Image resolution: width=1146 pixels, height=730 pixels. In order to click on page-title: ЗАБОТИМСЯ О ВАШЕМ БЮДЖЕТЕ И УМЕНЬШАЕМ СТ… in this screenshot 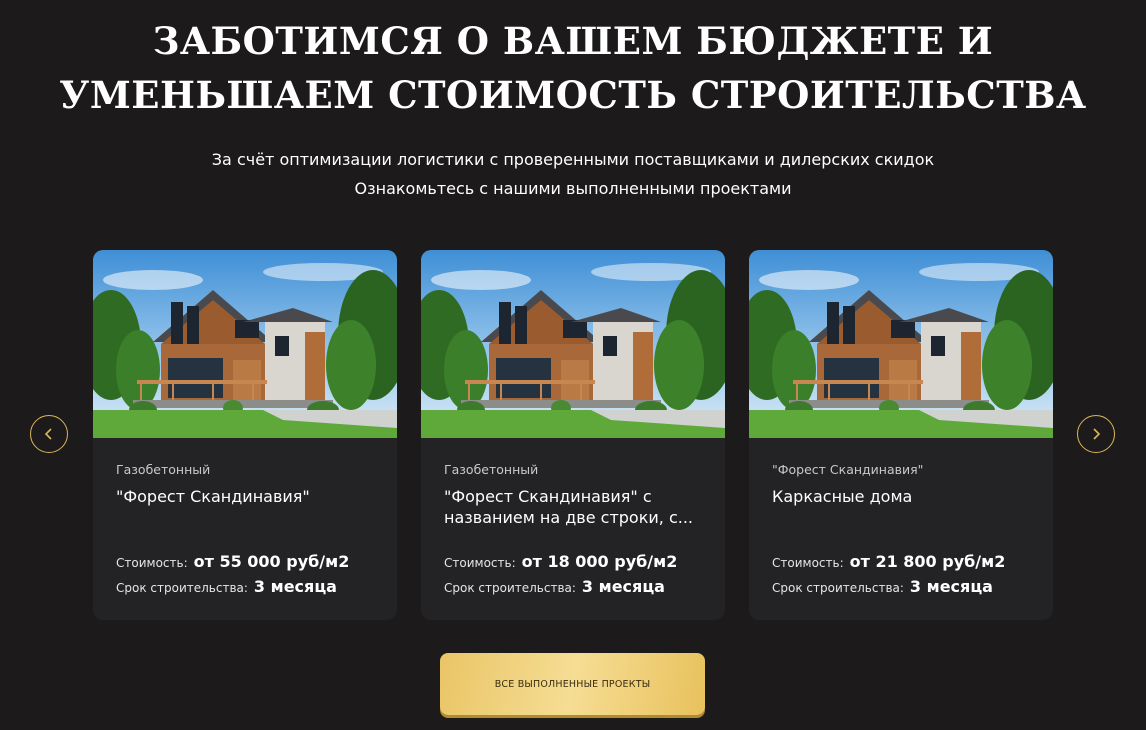, I will do `click(573, 68)`.